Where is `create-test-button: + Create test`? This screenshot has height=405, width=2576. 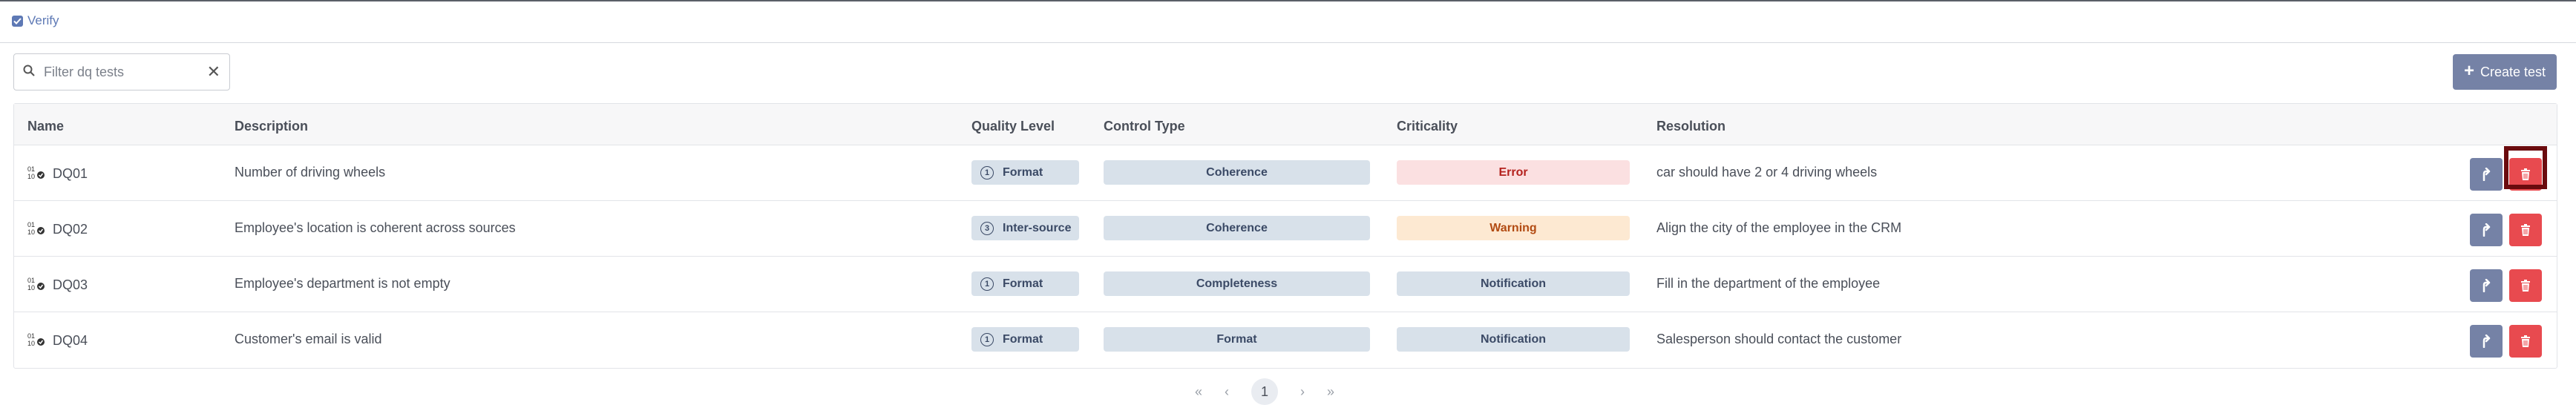 create-test-button: + Create test is located at coordinates (2505, 72).